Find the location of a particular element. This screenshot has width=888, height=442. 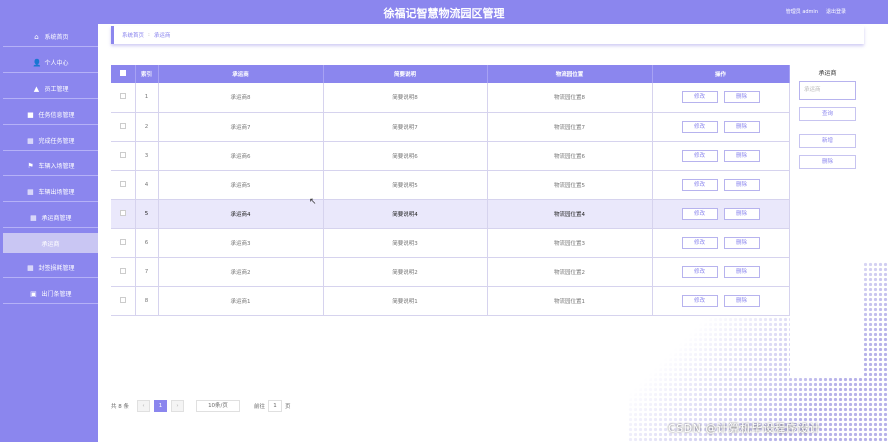

header-select-all is located at coordinates (123, 74).